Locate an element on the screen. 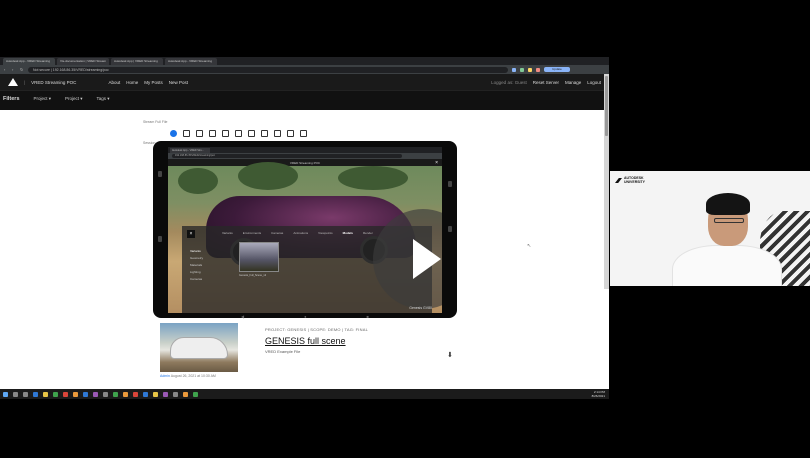 This screenshot has width=810, height=458. panel-tab: Viewpoints is located at coordinates (325, 233).